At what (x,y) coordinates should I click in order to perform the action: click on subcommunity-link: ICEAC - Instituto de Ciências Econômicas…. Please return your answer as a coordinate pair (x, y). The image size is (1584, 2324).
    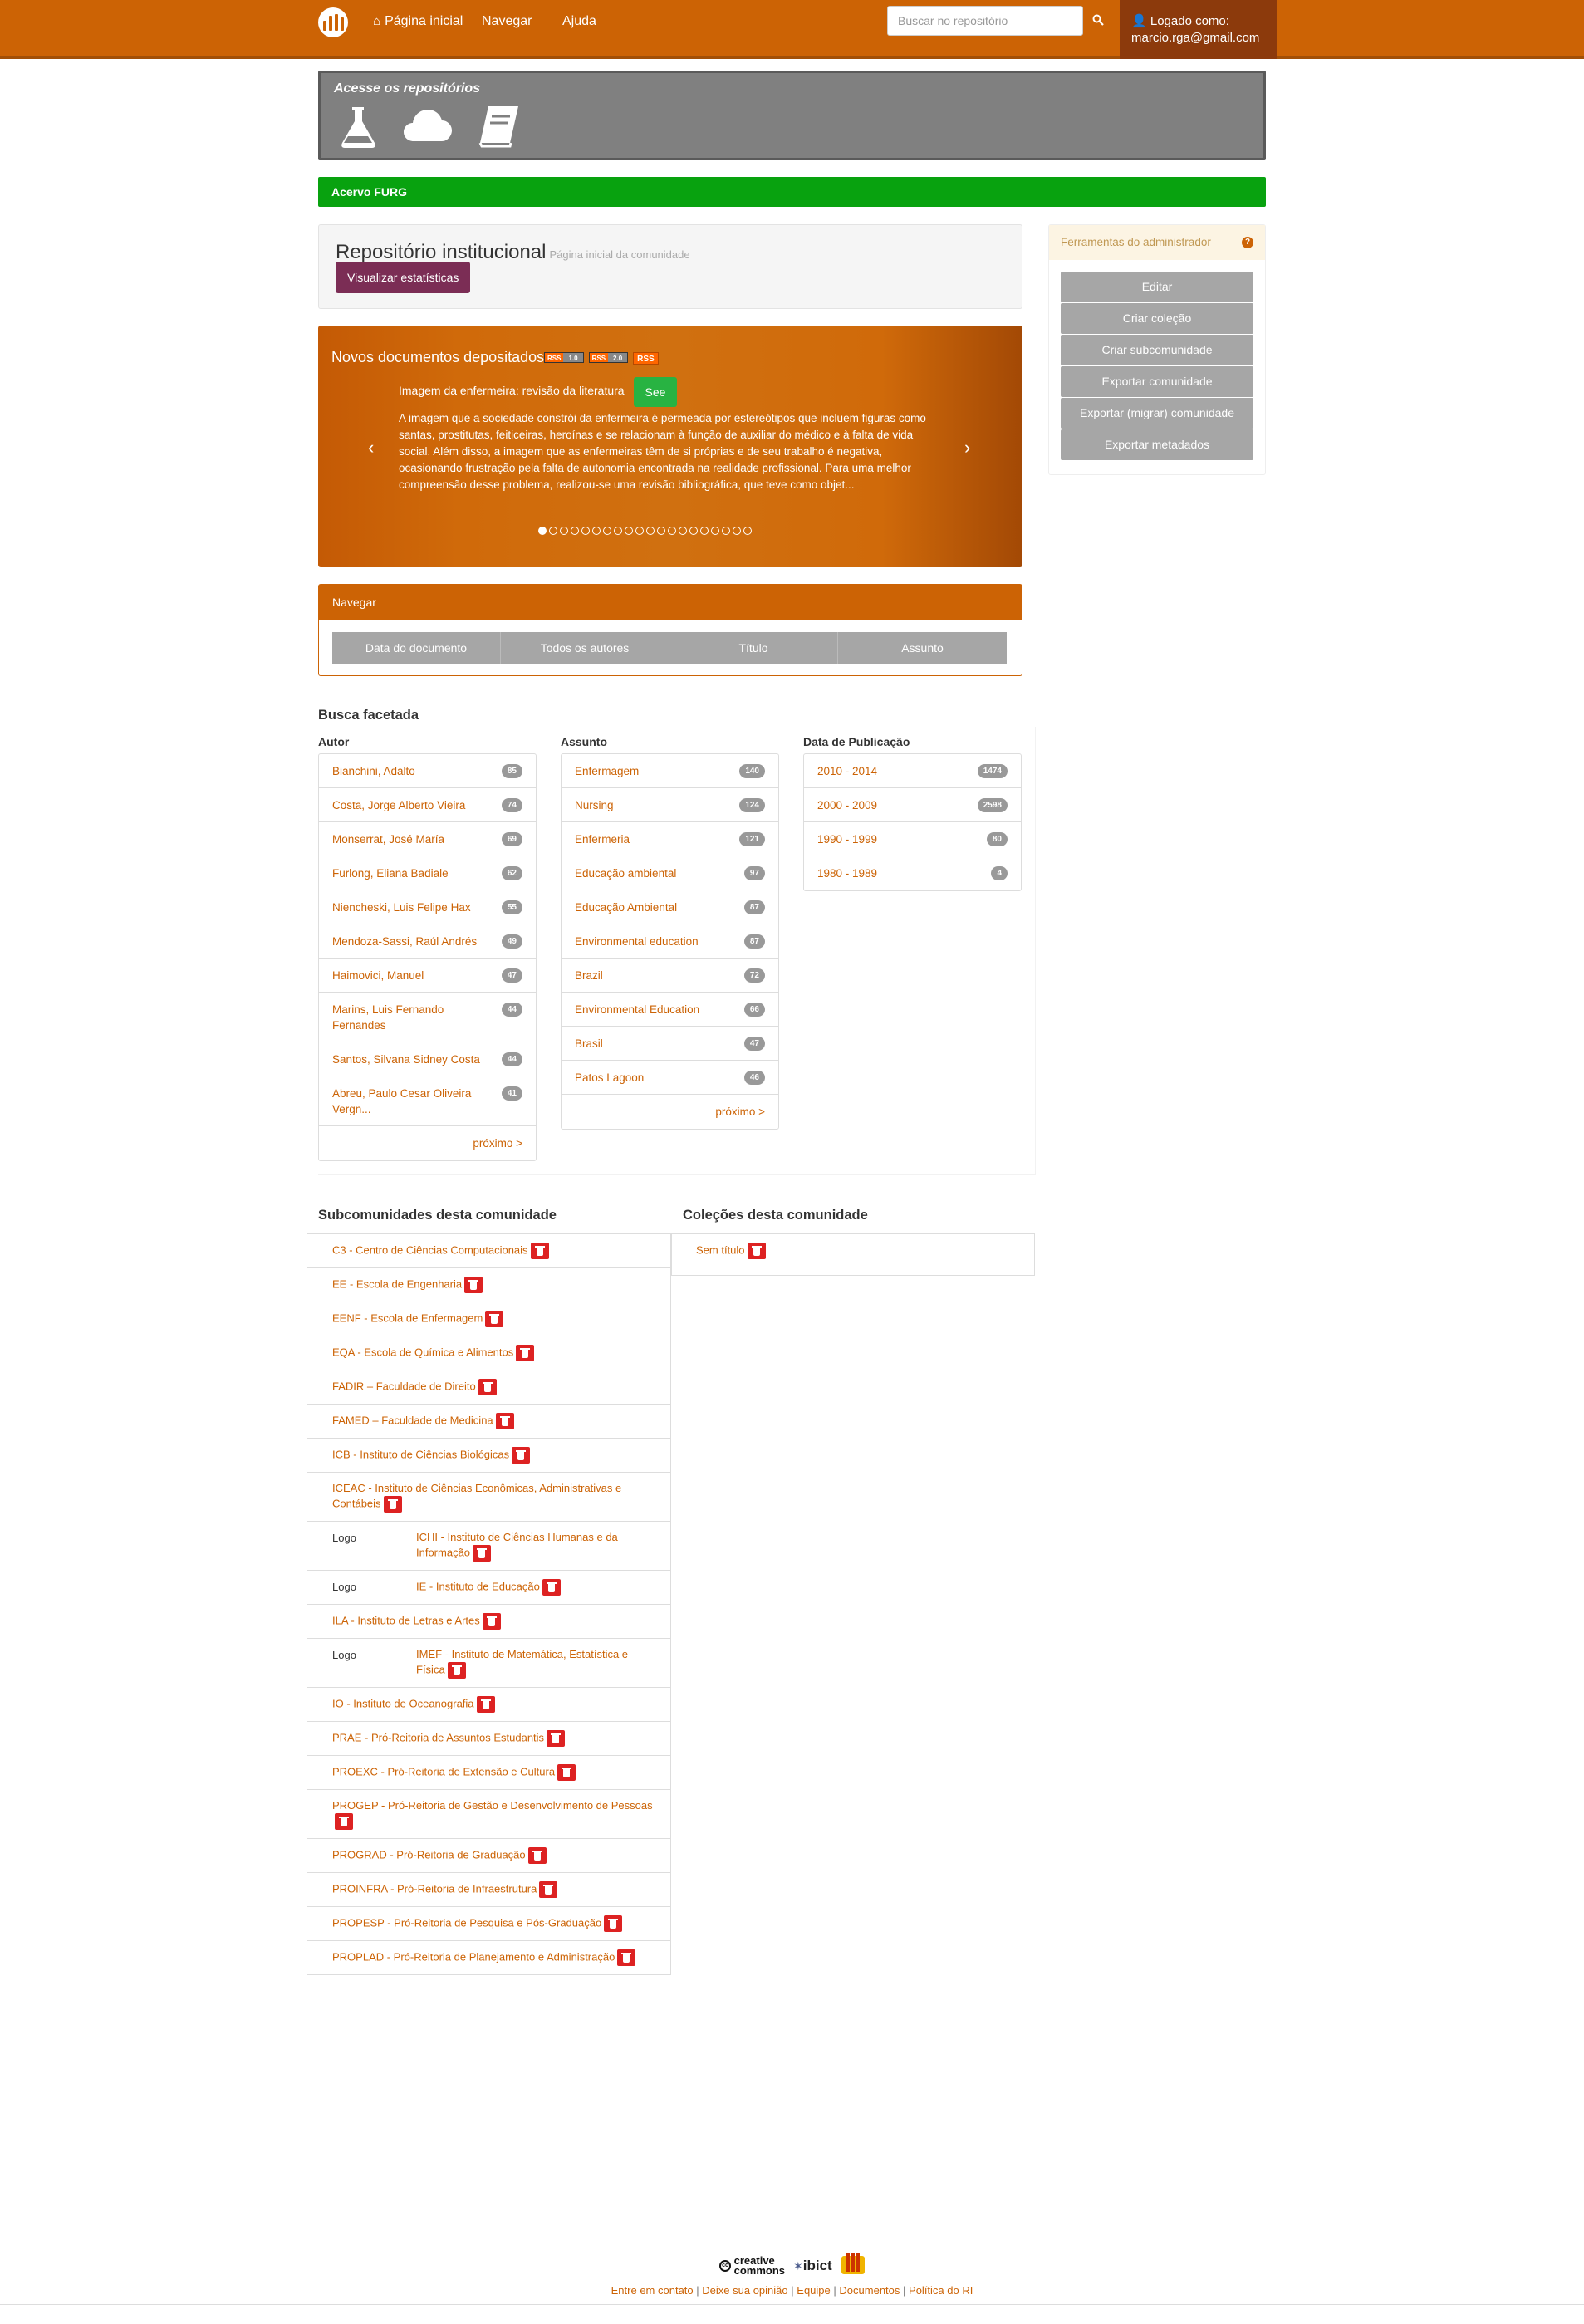
    Looking at the image, I should click on (476, 1496).